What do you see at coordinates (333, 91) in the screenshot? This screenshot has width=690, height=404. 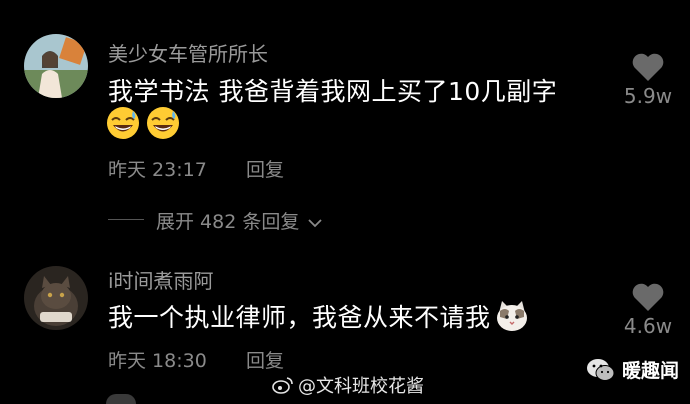 I see `comment-text: 我学书法 我爸背着我网上买了10几副字` at bounding box center [333, 91].